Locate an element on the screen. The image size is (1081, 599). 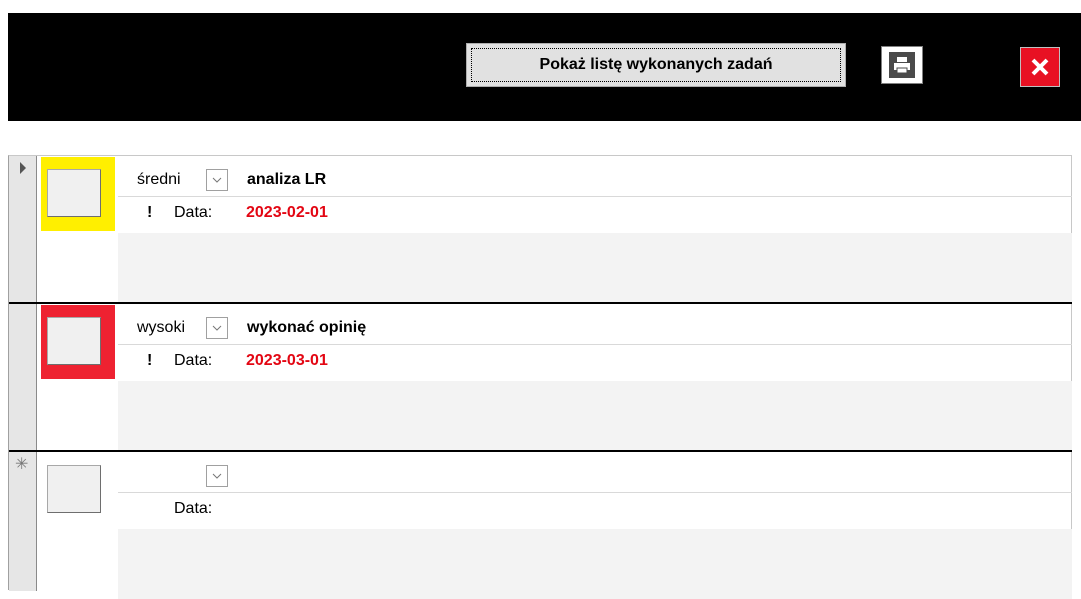
priority-value: średni is located at coordinates (159, 180).